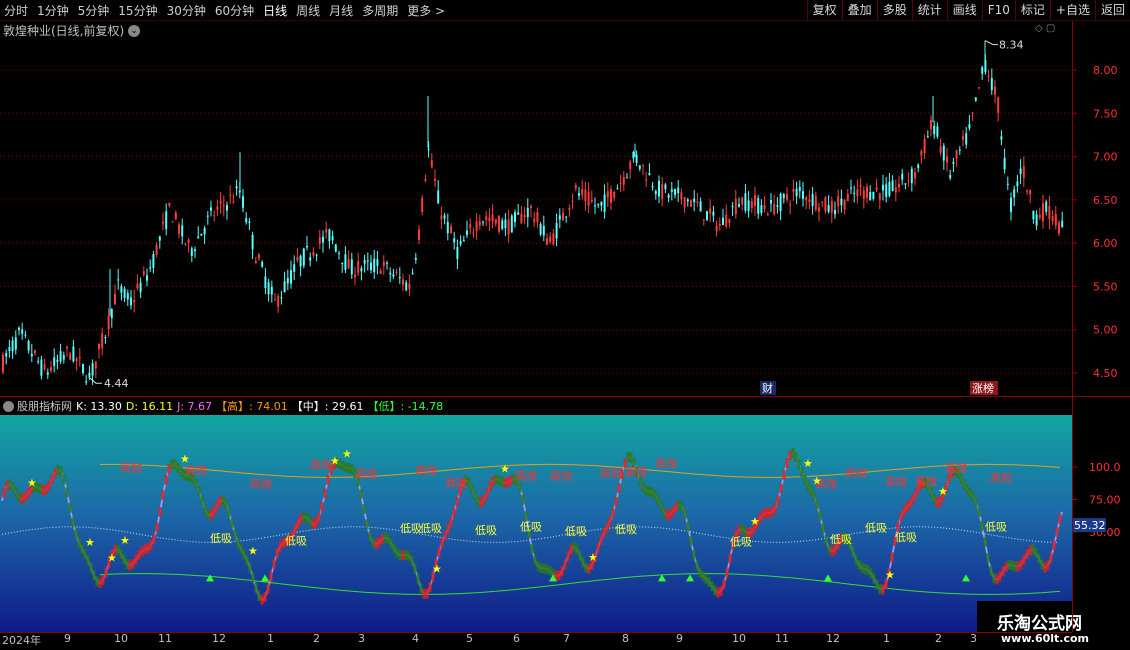  What do you see at coordinates (94, 10) in the screenshot?
I see `period-tab-2: 5分钟` at bounding box center [94, 10].